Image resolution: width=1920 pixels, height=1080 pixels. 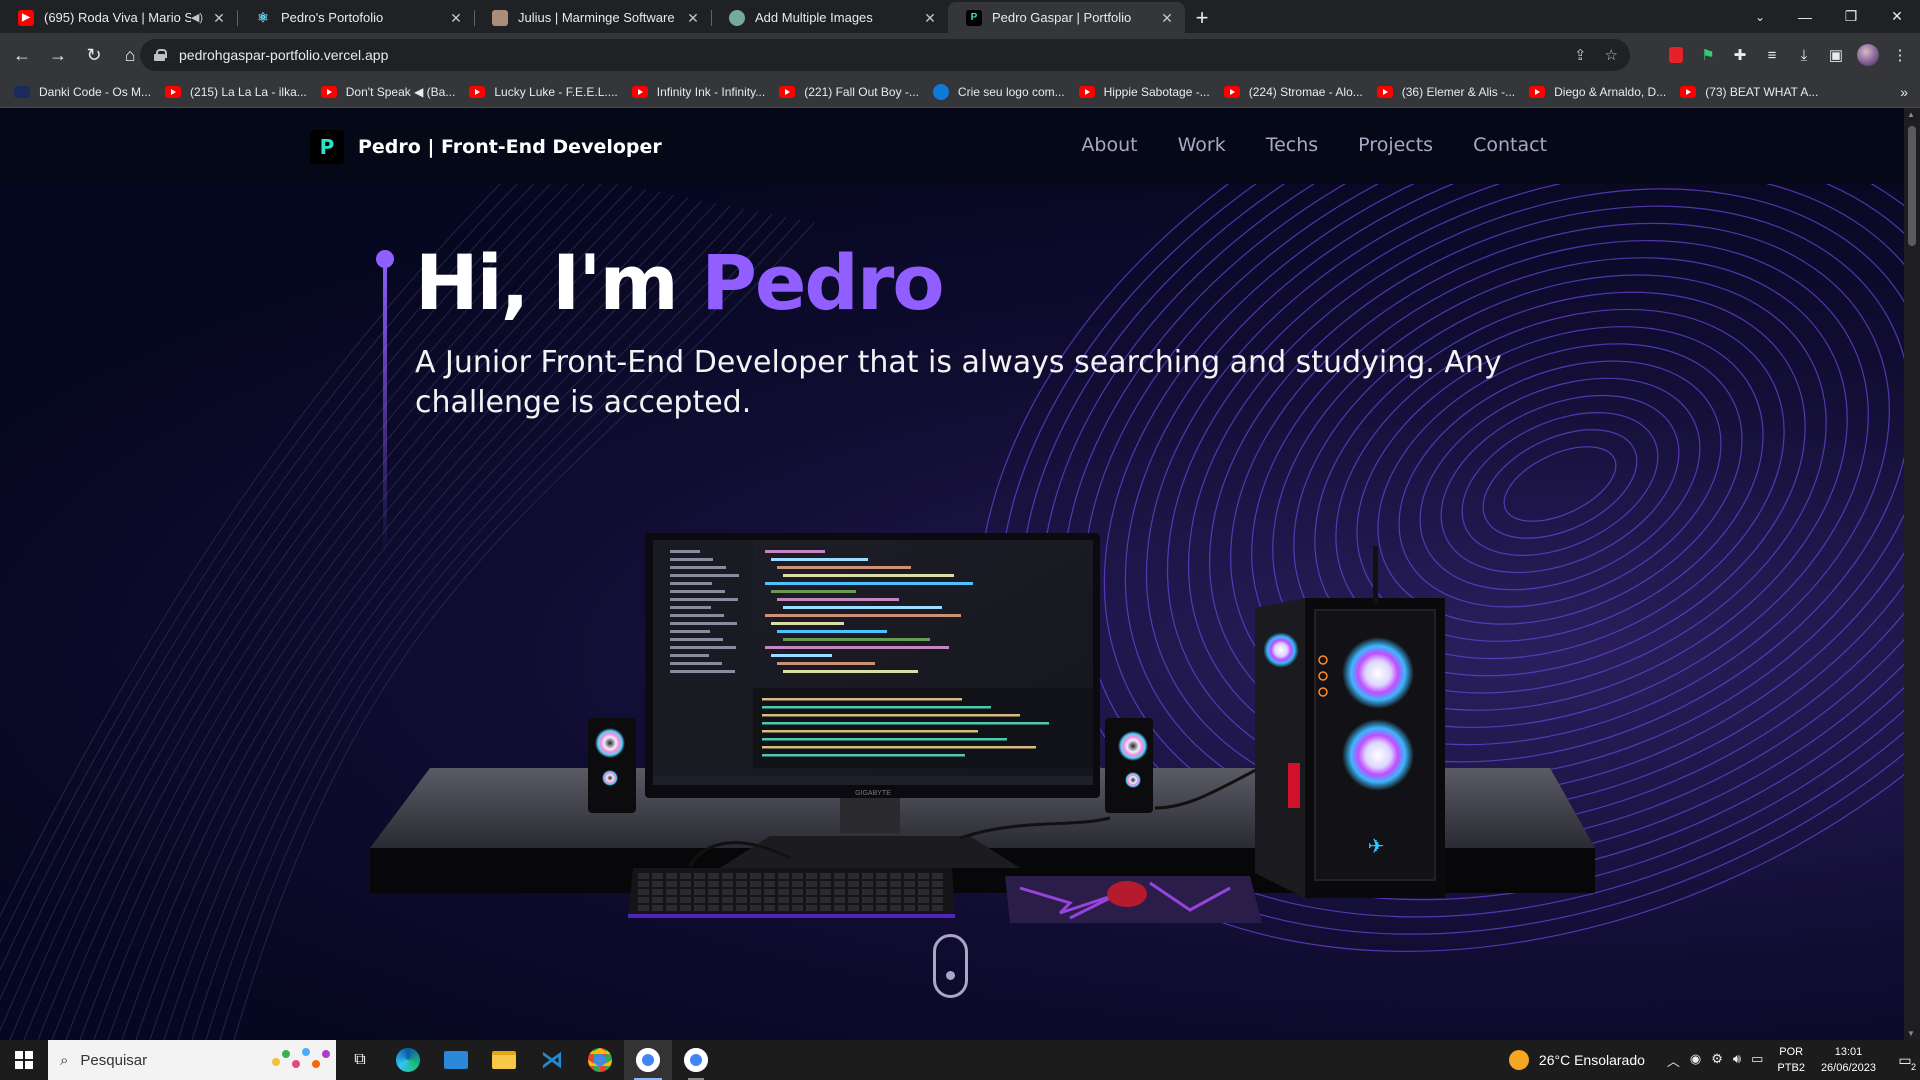 I want to click on address-bar: pedrohgaspar-portfolio.vercel.app ⇪ ☆, so click(x=885, y=55).